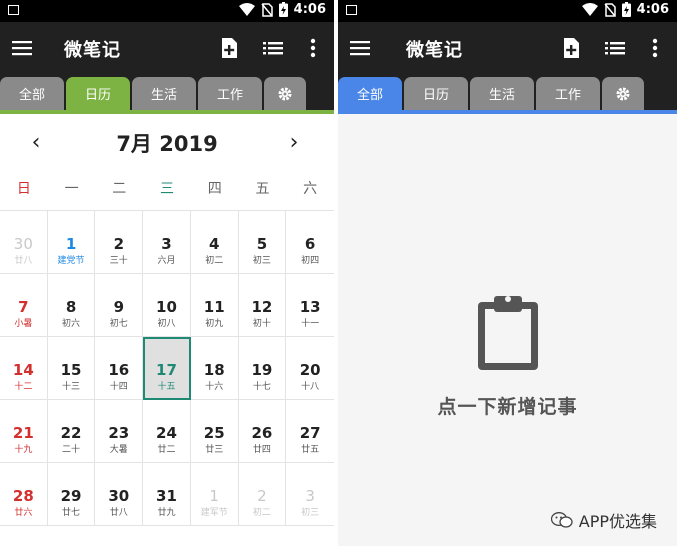 Image resolution: width=677 pixels, height=546 pixels. Describe the element at coordinates (262, 431) in the screenshot. I see `calendar-day: 26 廿四` at that location.